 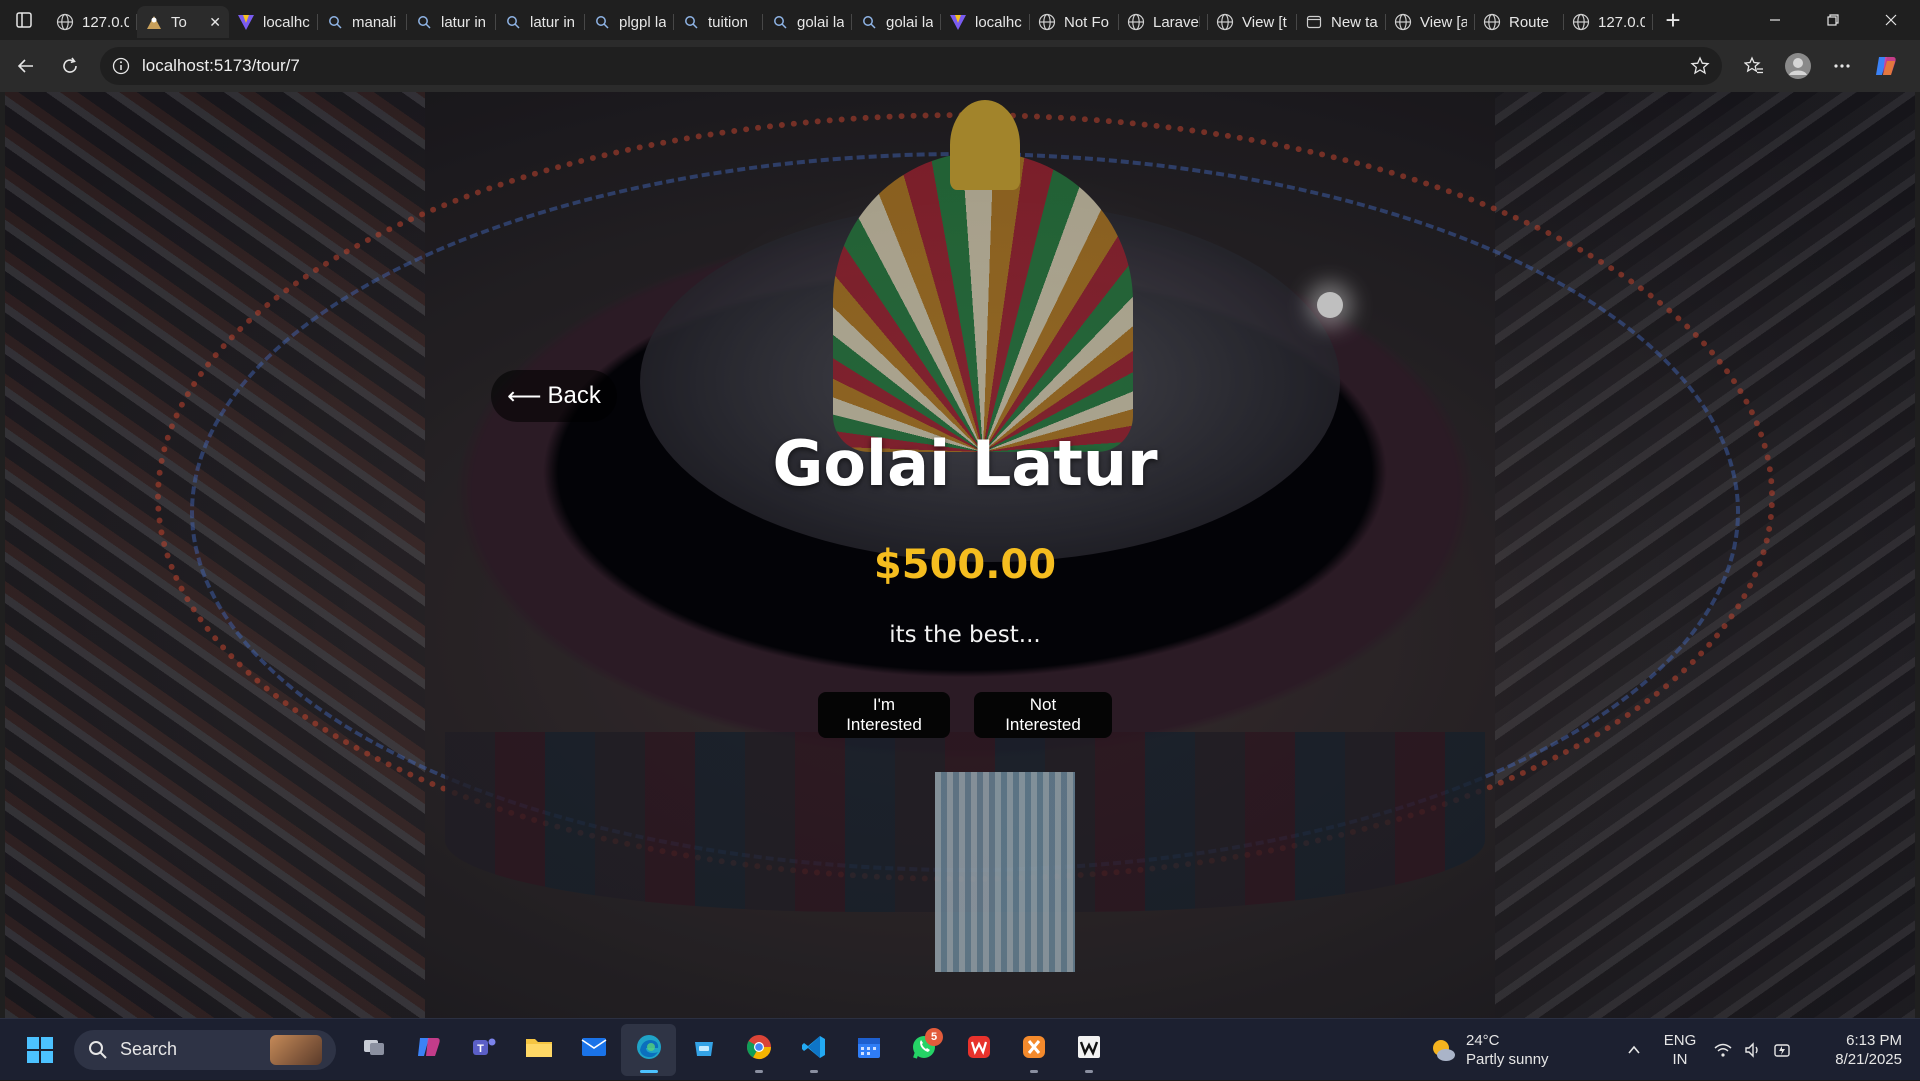 I want to click on tab: Laravel, so click(x=1163, y=22).